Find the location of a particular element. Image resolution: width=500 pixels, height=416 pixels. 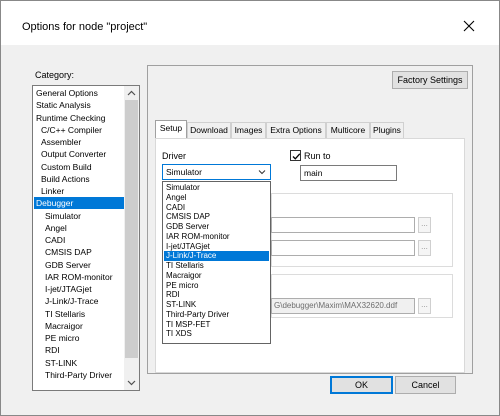

category-item: Third-Party Driver is located at coordinates (79, 375).